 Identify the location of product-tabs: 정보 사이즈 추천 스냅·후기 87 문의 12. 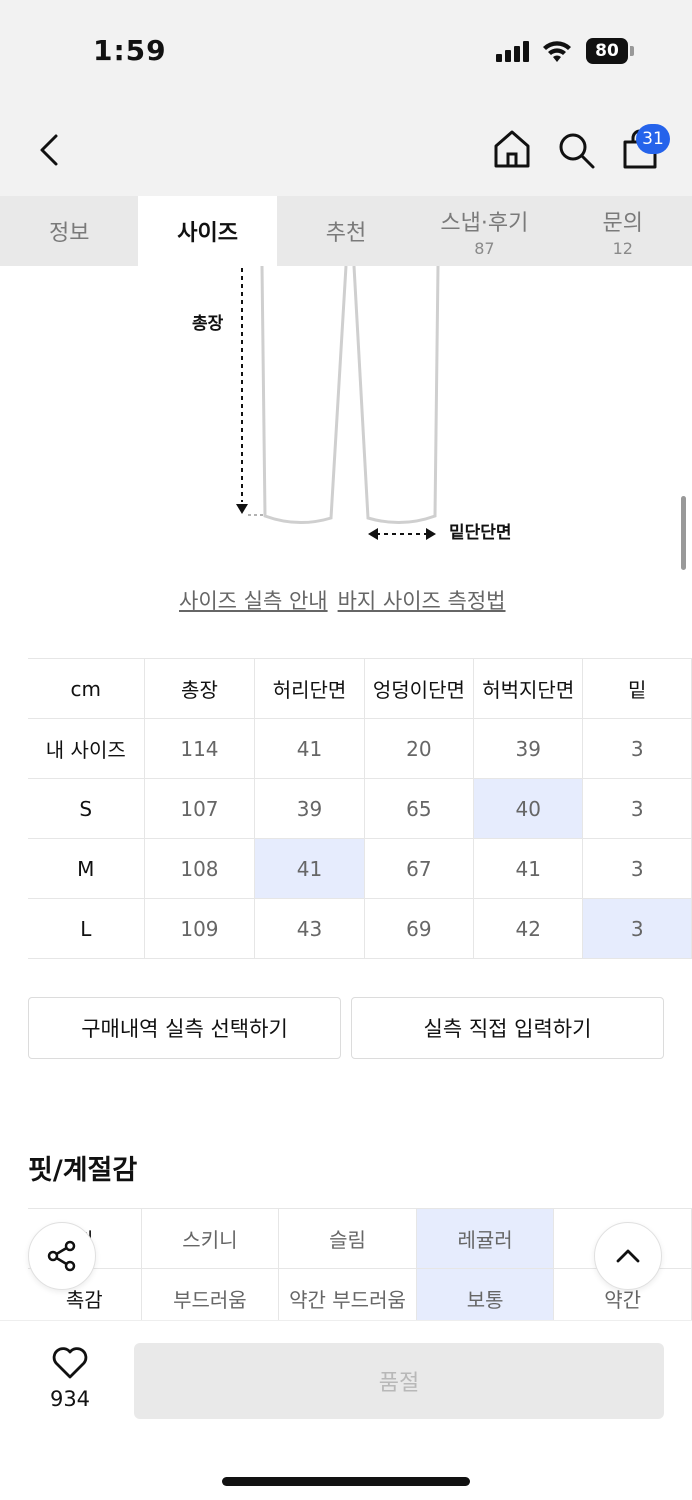
(346, 231).